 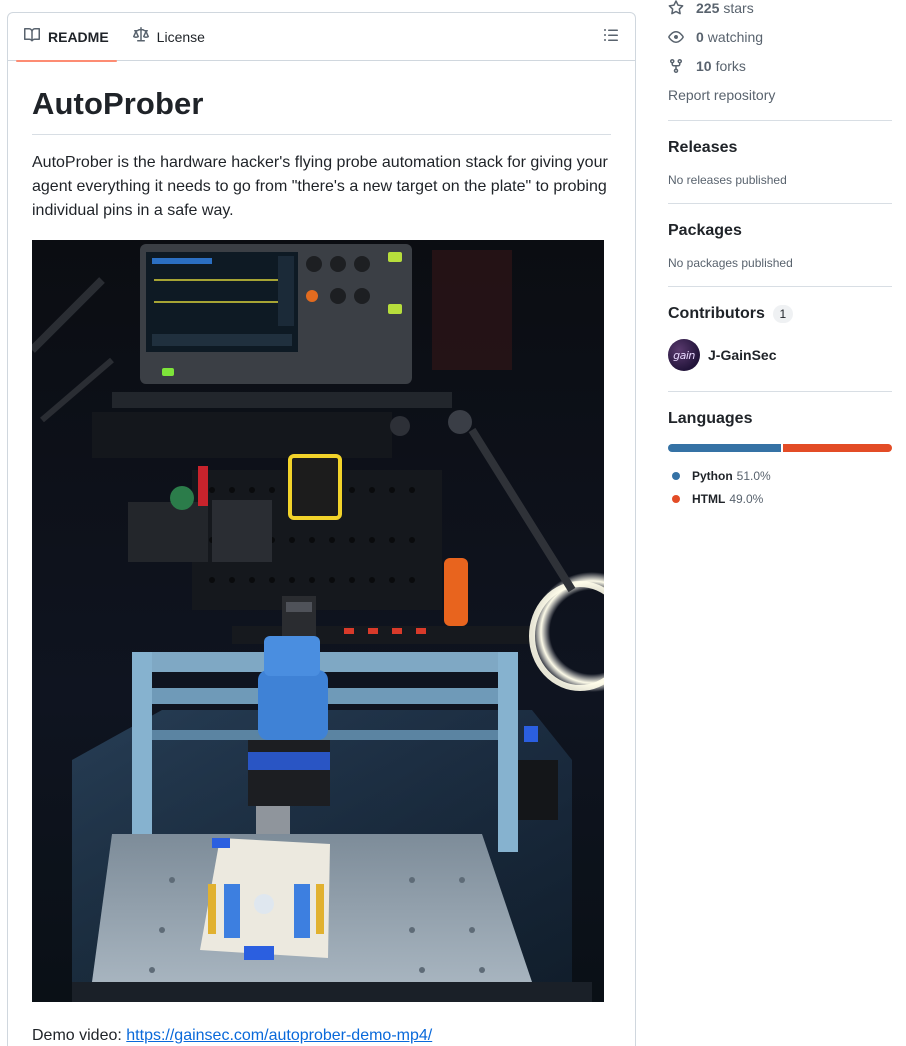 I want to click on tab-readme: README, so click(x=66, y=37).